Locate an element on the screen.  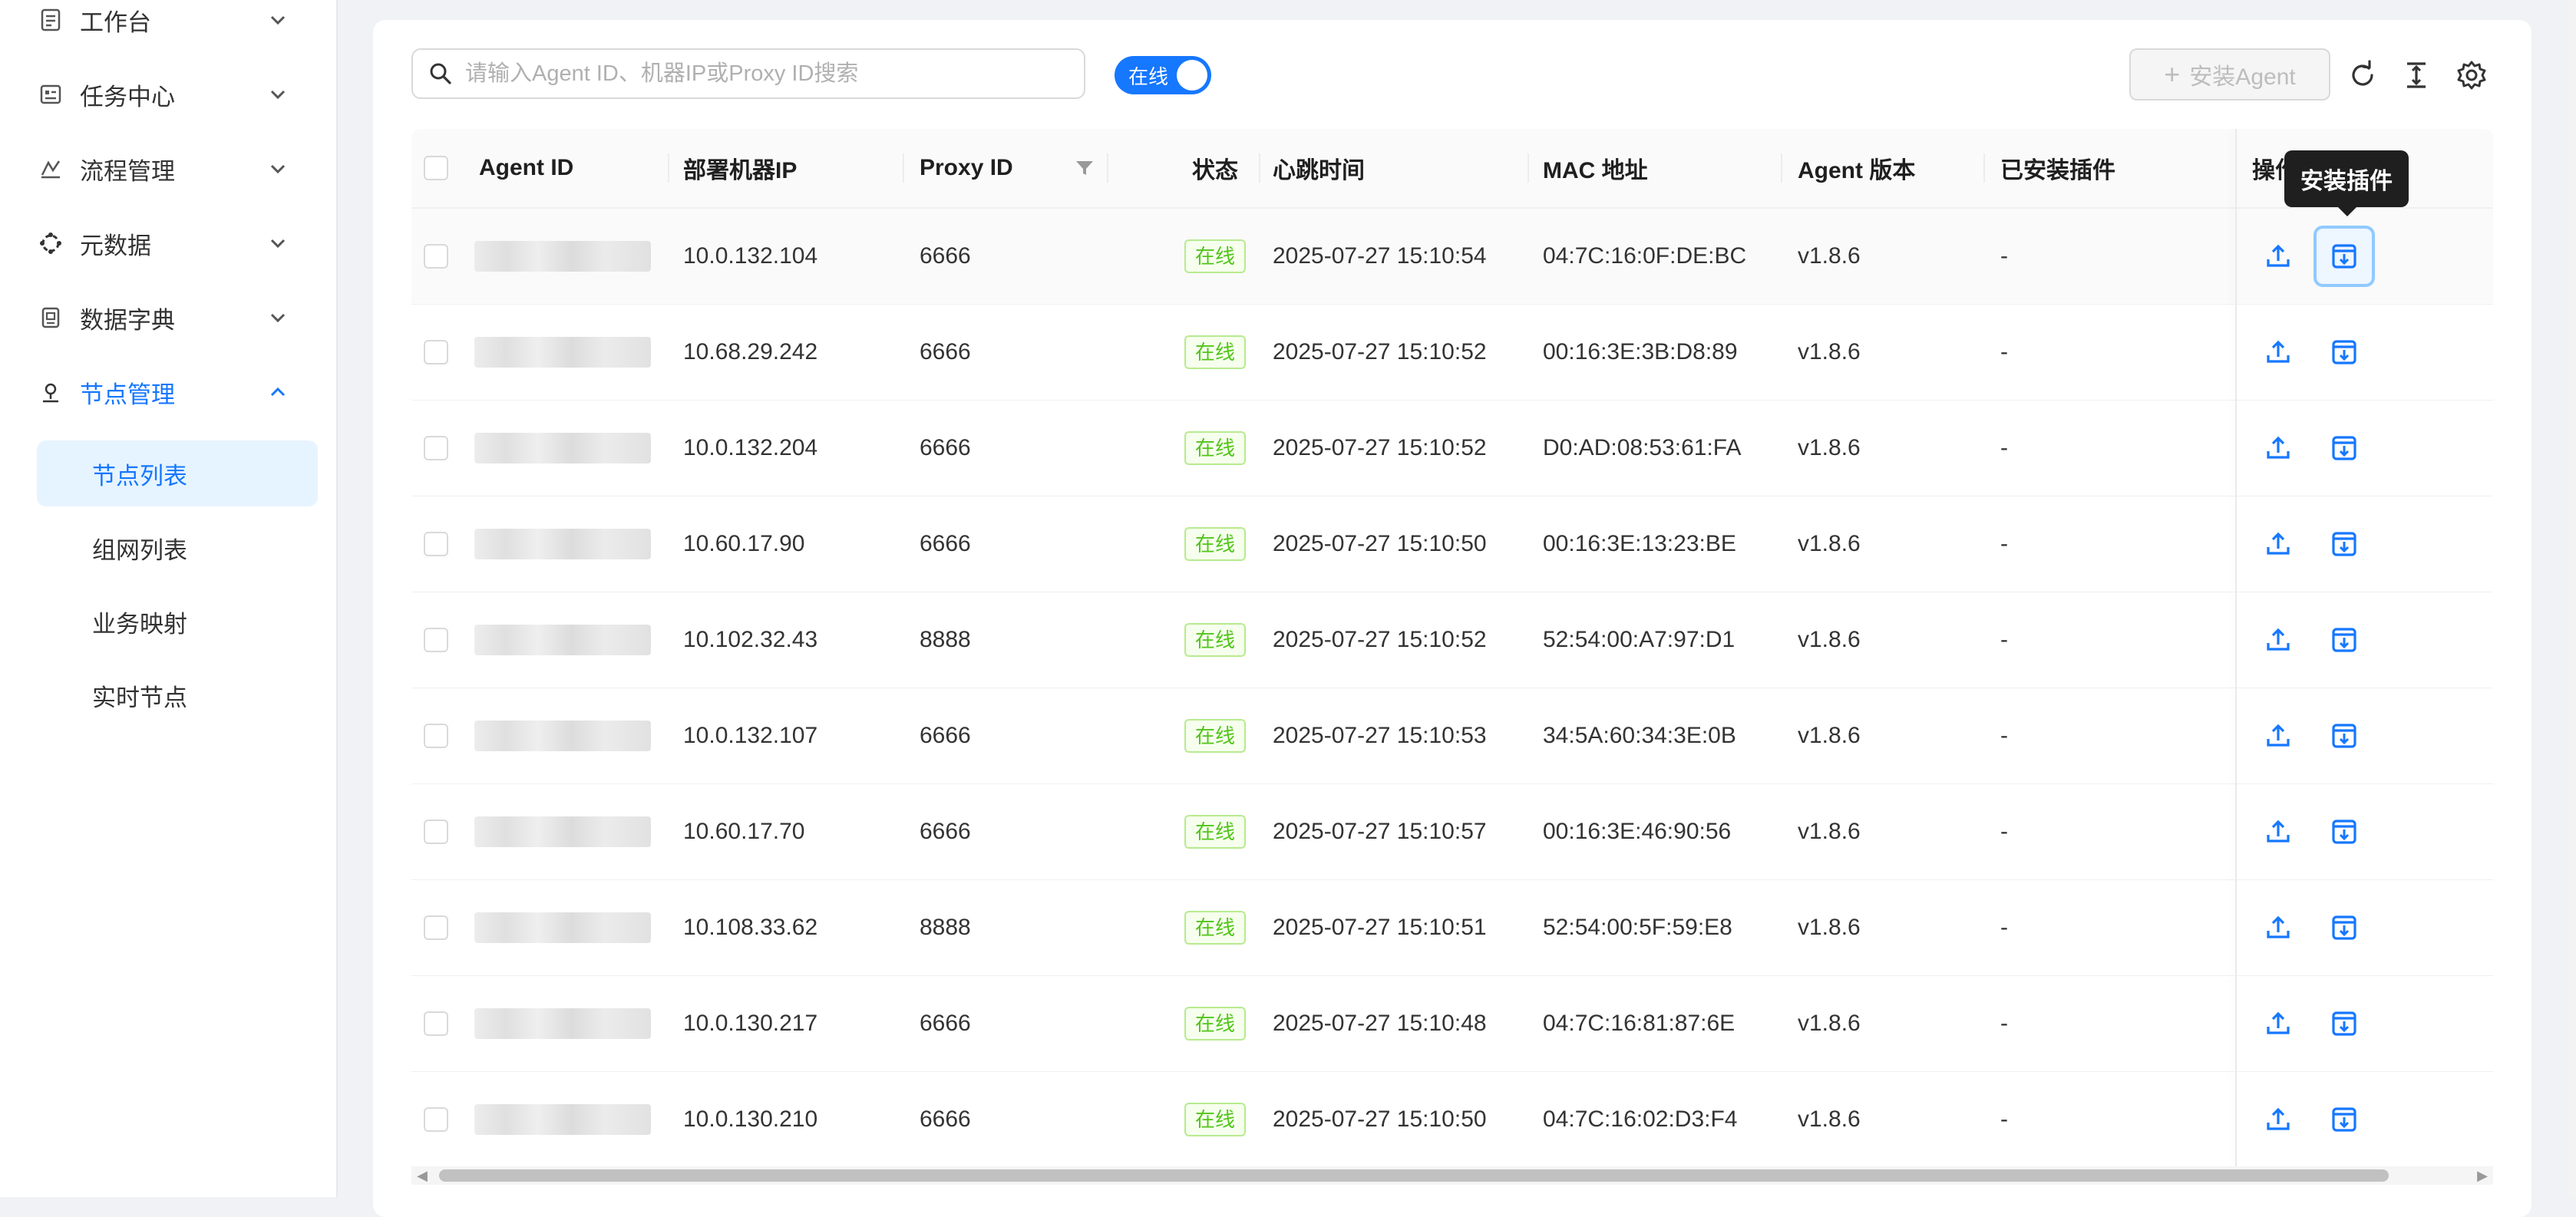
online-toggle: 在线 is located at coordinates (1163, 75).